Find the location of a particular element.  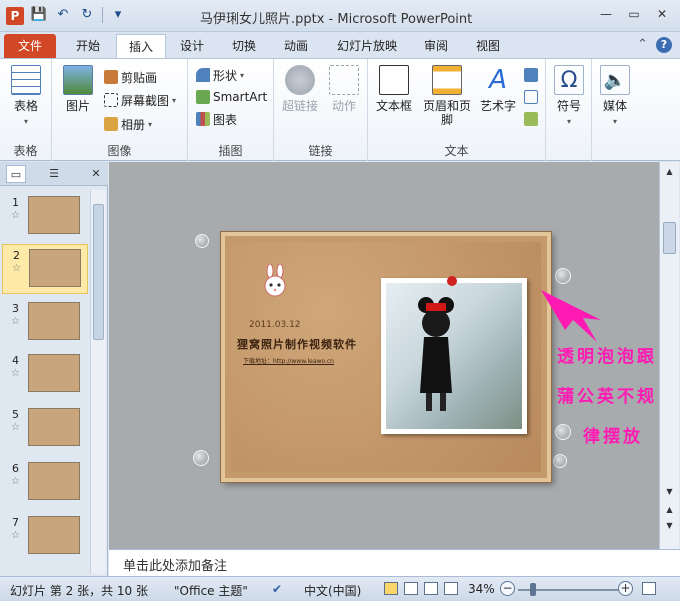

save-icon: 💾 is located at coordinates (39, 15).